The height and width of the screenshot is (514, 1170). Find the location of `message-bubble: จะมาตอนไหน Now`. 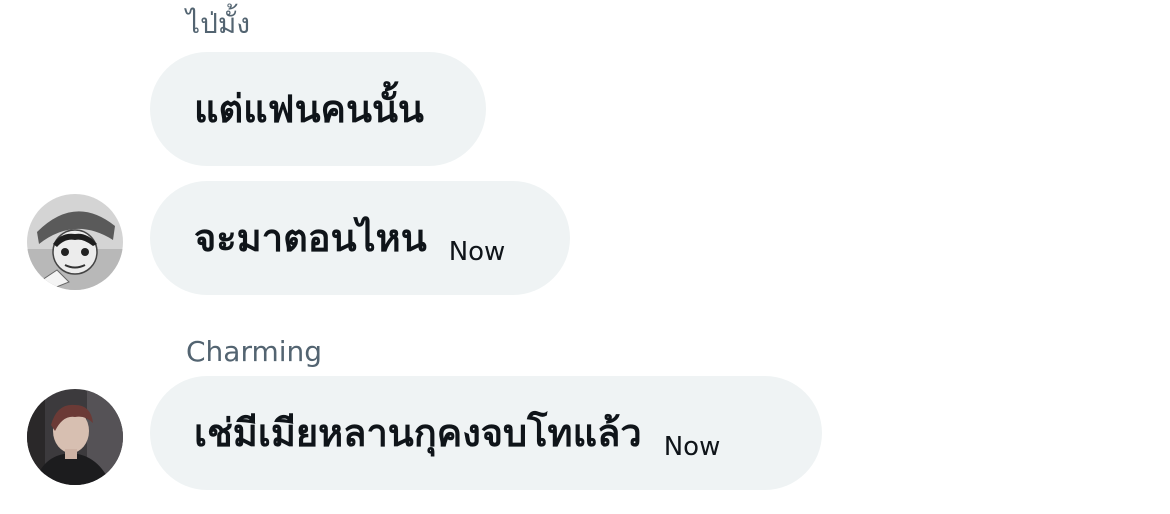

message-bubble: จะมาตอนไหน Now is located at coordinates (360, 238).